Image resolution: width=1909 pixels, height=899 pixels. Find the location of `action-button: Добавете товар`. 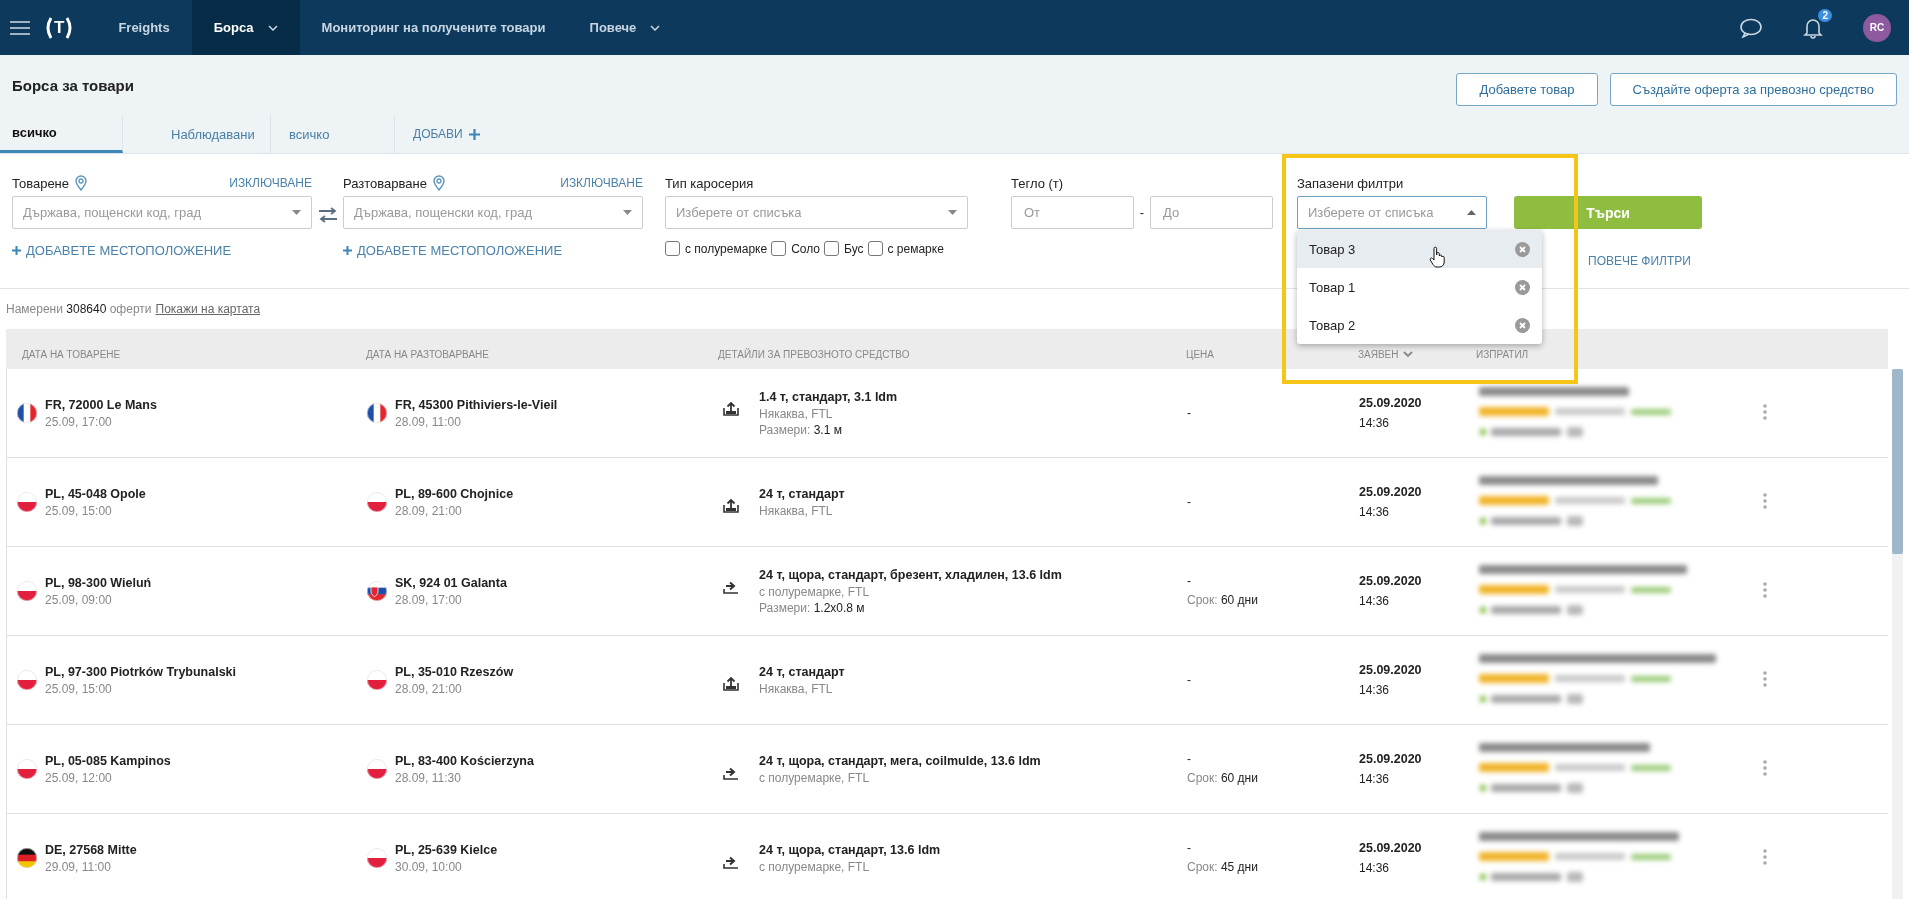

action-button: Добавете товар is located at coordinates (1527, 89).